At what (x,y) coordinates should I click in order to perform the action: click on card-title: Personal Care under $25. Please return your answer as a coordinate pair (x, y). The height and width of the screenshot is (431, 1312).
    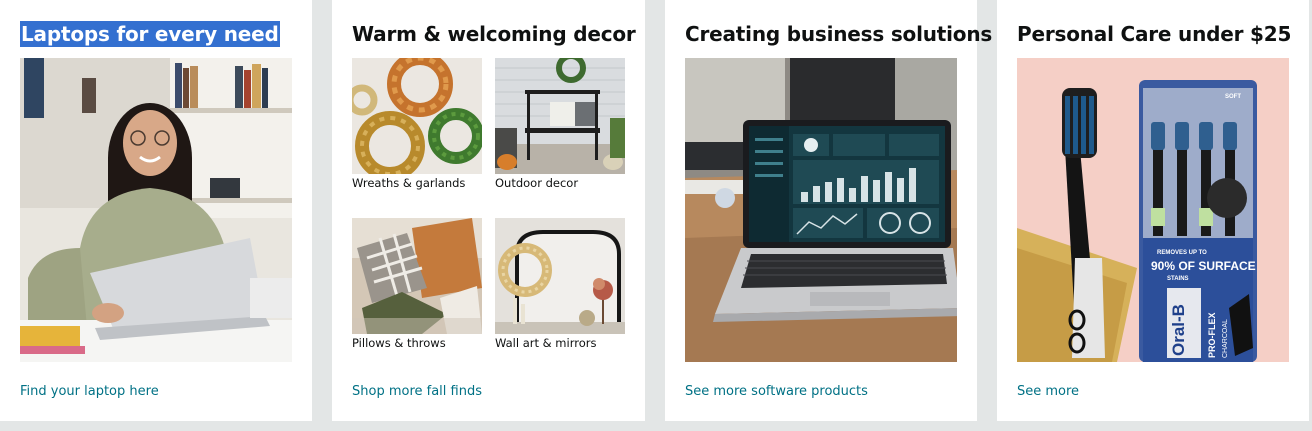
    Looking at the image, I should click on (1154, 34).